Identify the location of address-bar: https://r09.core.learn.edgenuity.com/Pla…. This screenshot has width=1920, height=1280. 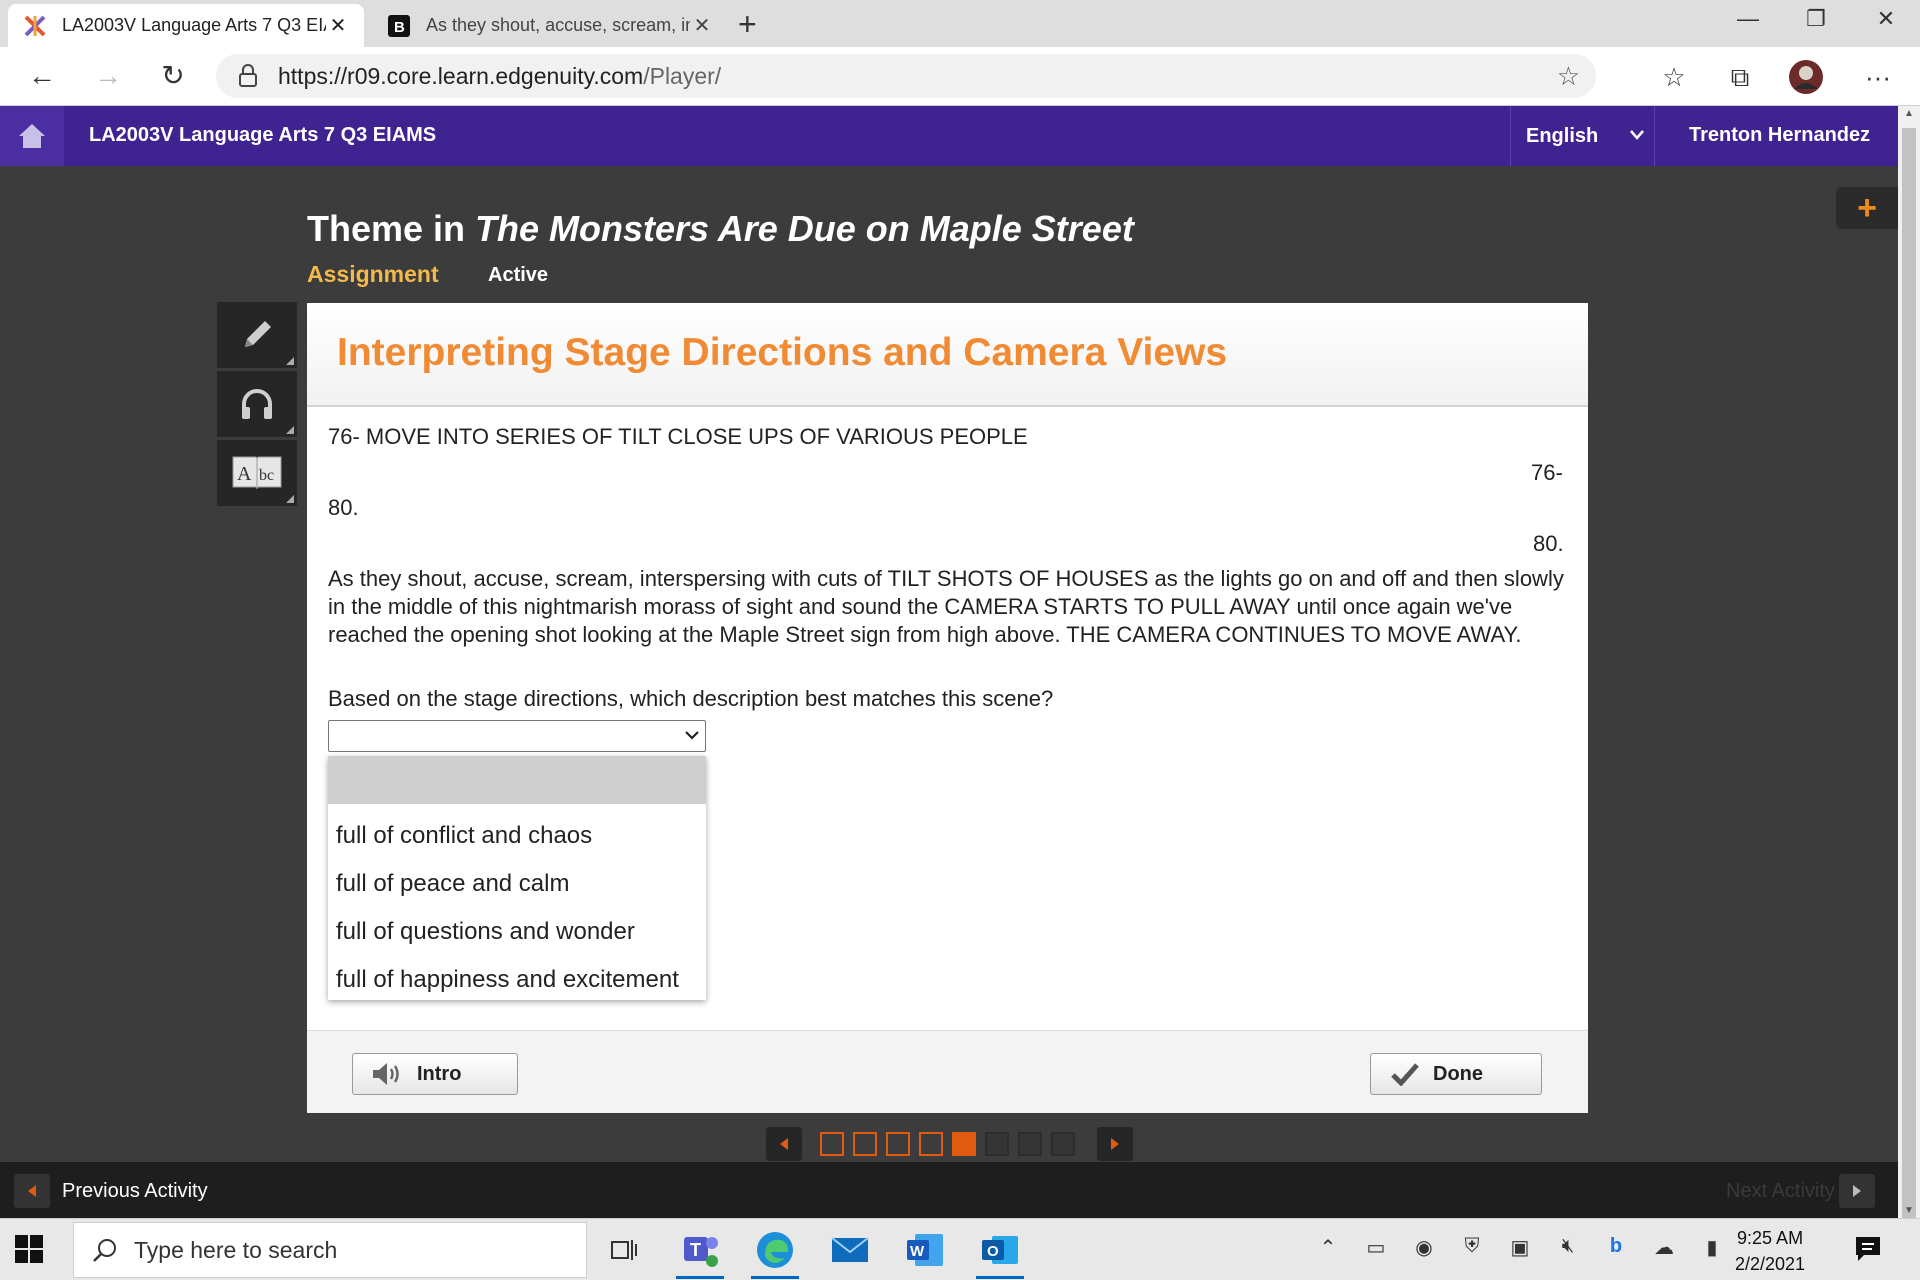
(906, 76).